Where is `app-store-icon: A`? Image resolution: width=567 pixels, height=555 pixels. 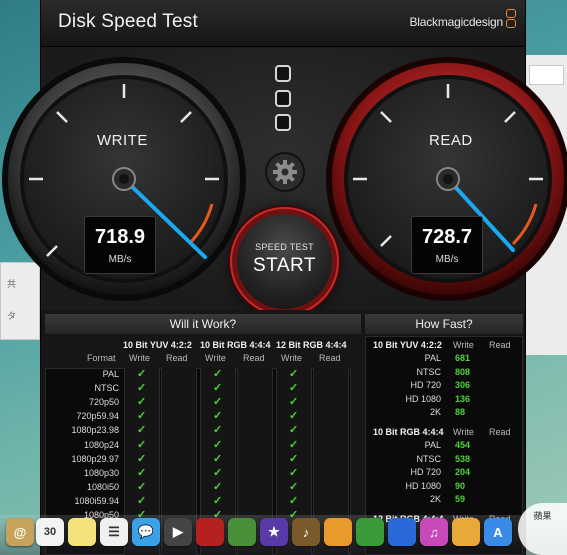 app-store-icon: A is located at coordinates (498, 532).